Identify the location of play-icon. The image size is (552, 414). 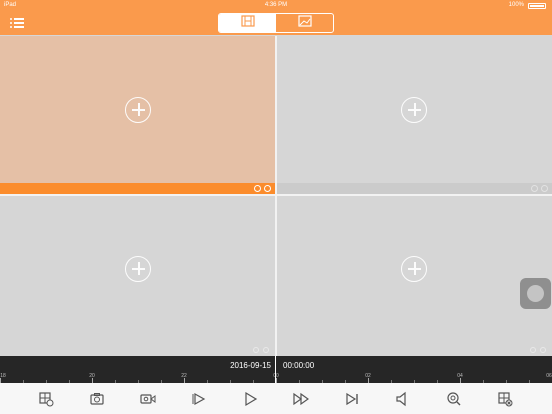
(250, 399).